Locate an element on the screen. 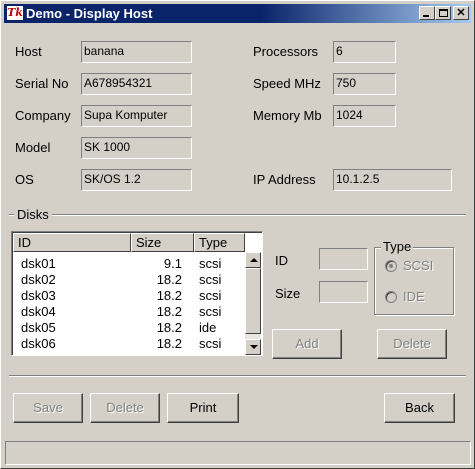  arrow-up-icon is located at coordinates (254, 260).